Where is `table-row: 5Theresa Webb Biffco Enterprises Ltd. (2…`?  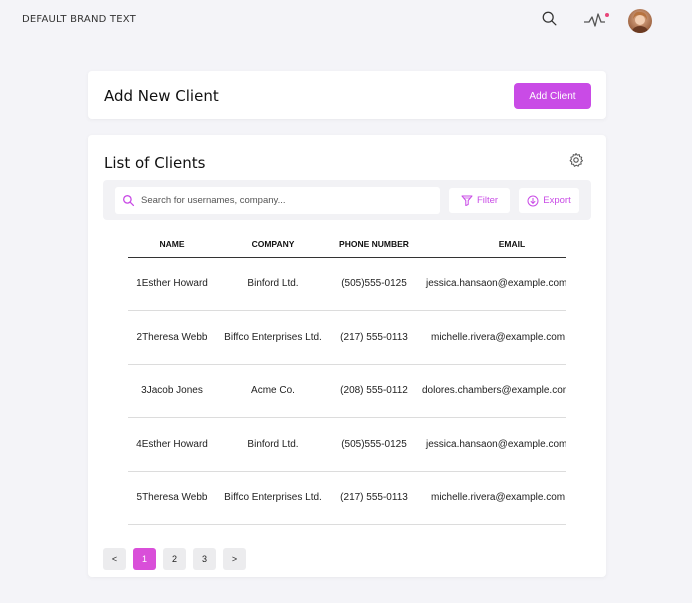 table-row: 5Theresa Webb Biffco Enterprises Ltd. (2… is located at coordinates (347, 498).